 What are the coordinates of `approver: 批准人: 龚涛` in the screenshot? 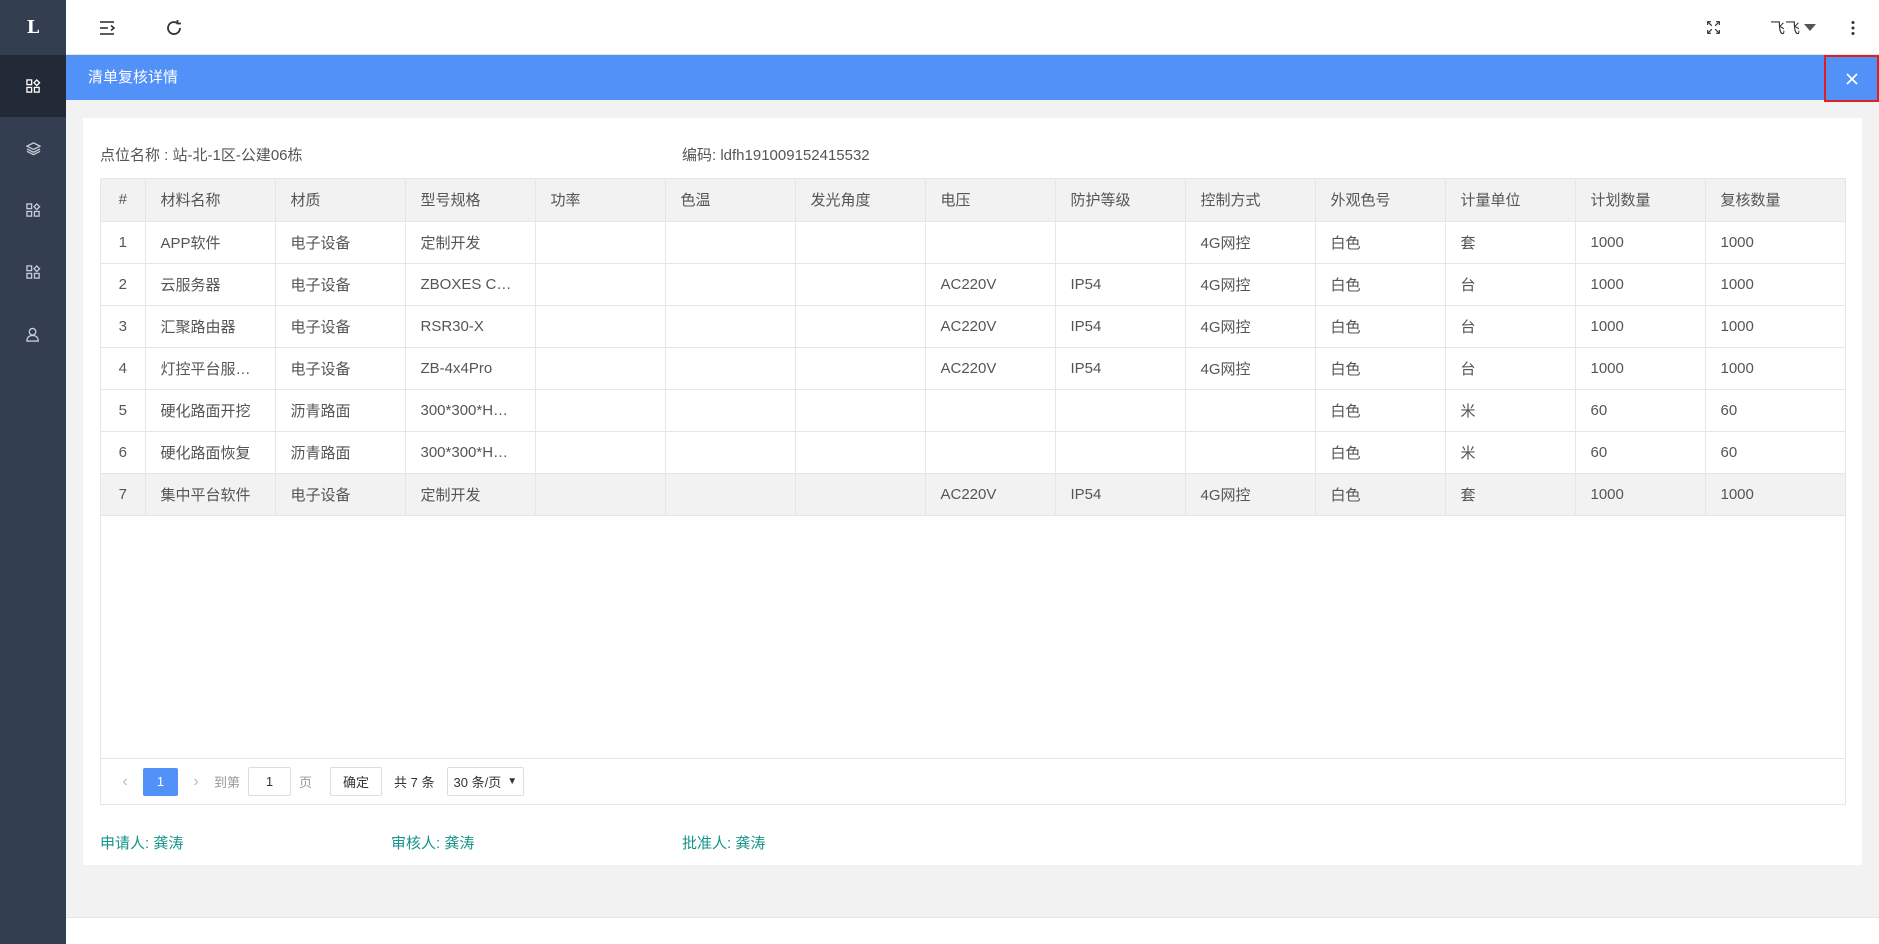 It's located at (724, 843).